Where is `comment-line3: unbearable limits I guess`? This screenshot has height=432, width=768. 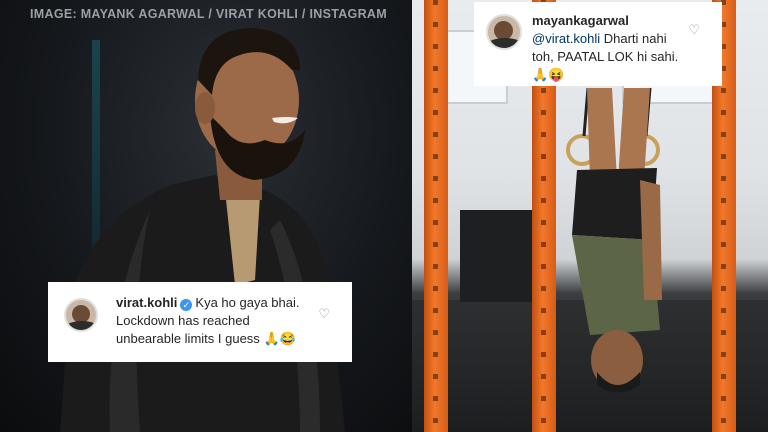
comment-line3: unbearable limits I guess is located at coordinates (188, 338).